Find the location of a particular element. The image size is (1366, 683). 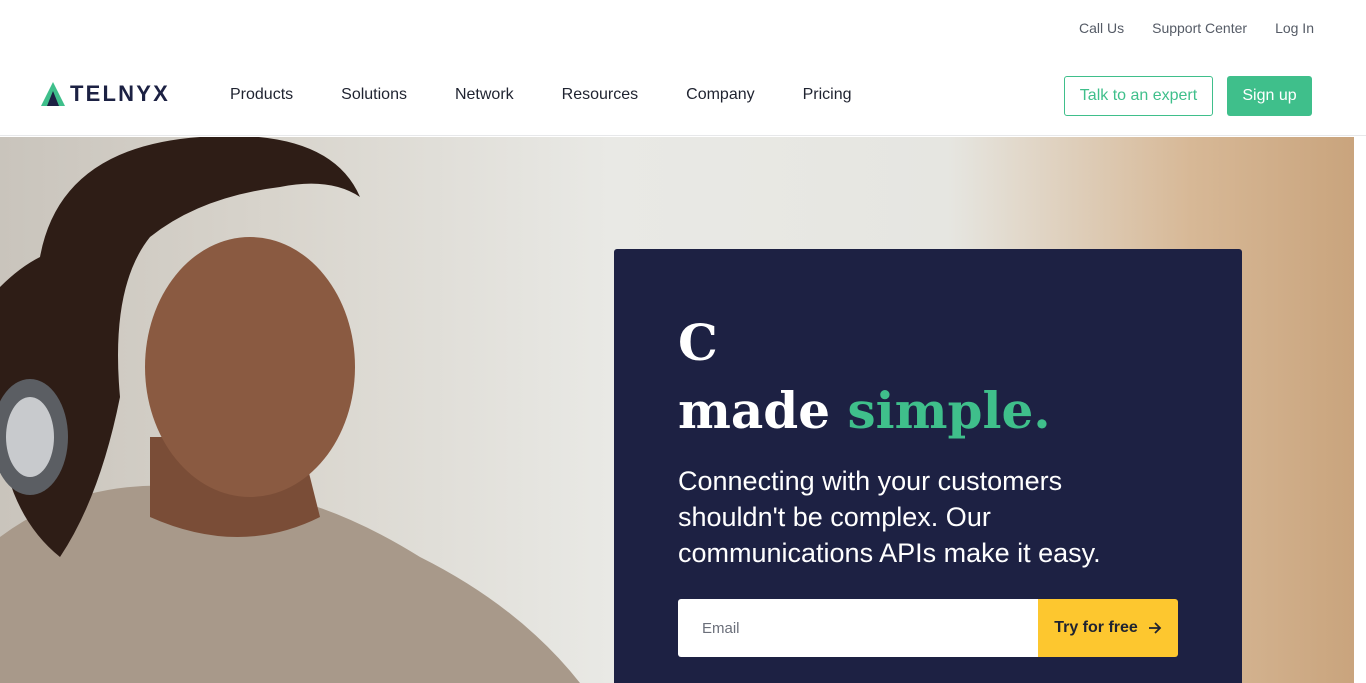

log-in-link: Log In is located at coordinates (1294, 28).